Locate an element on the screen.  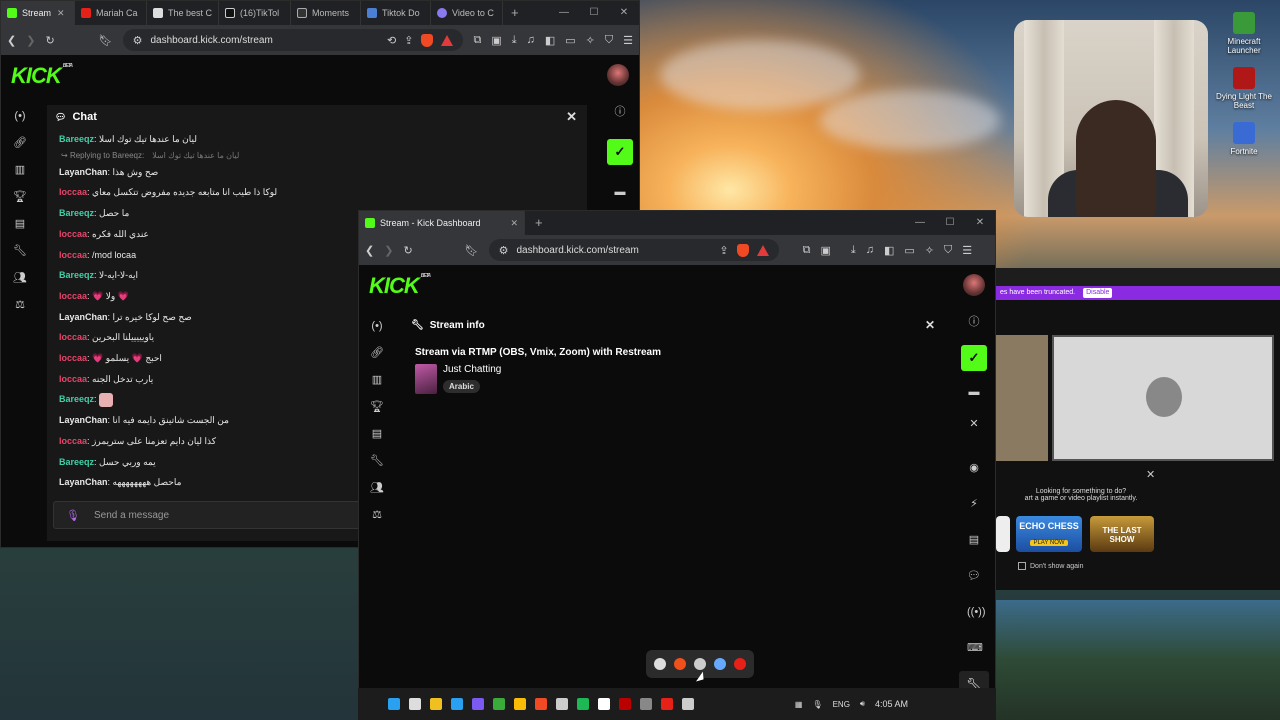
tab-best: The best C is located at coordinates (183, 13).